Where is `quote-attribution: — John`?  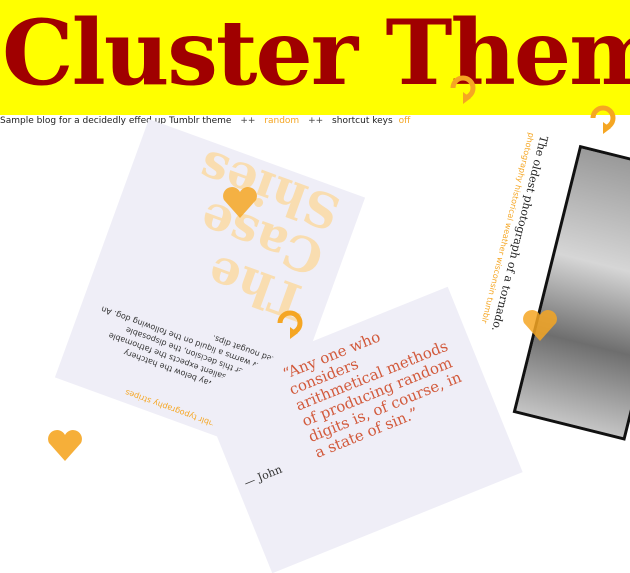 quote-attribution: — John is located at coordinates (263, 476).